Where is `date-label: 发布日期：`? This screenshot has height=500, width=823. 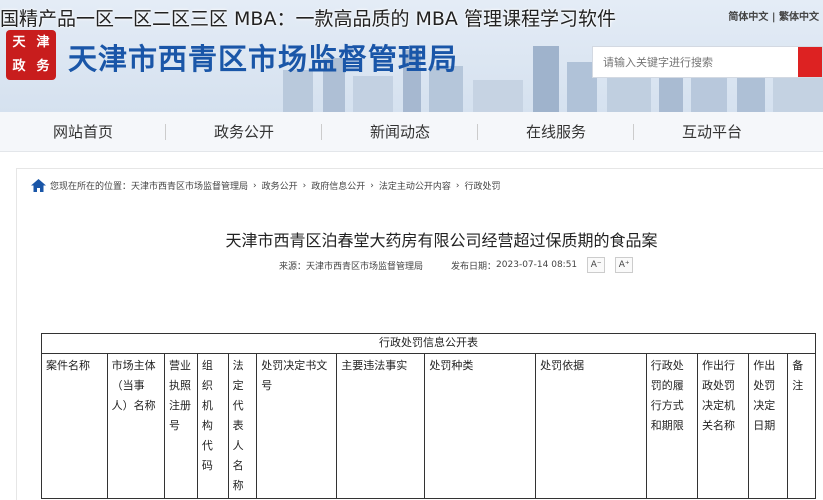
date-label: 发布日期： is located at coordinates (474, 266).